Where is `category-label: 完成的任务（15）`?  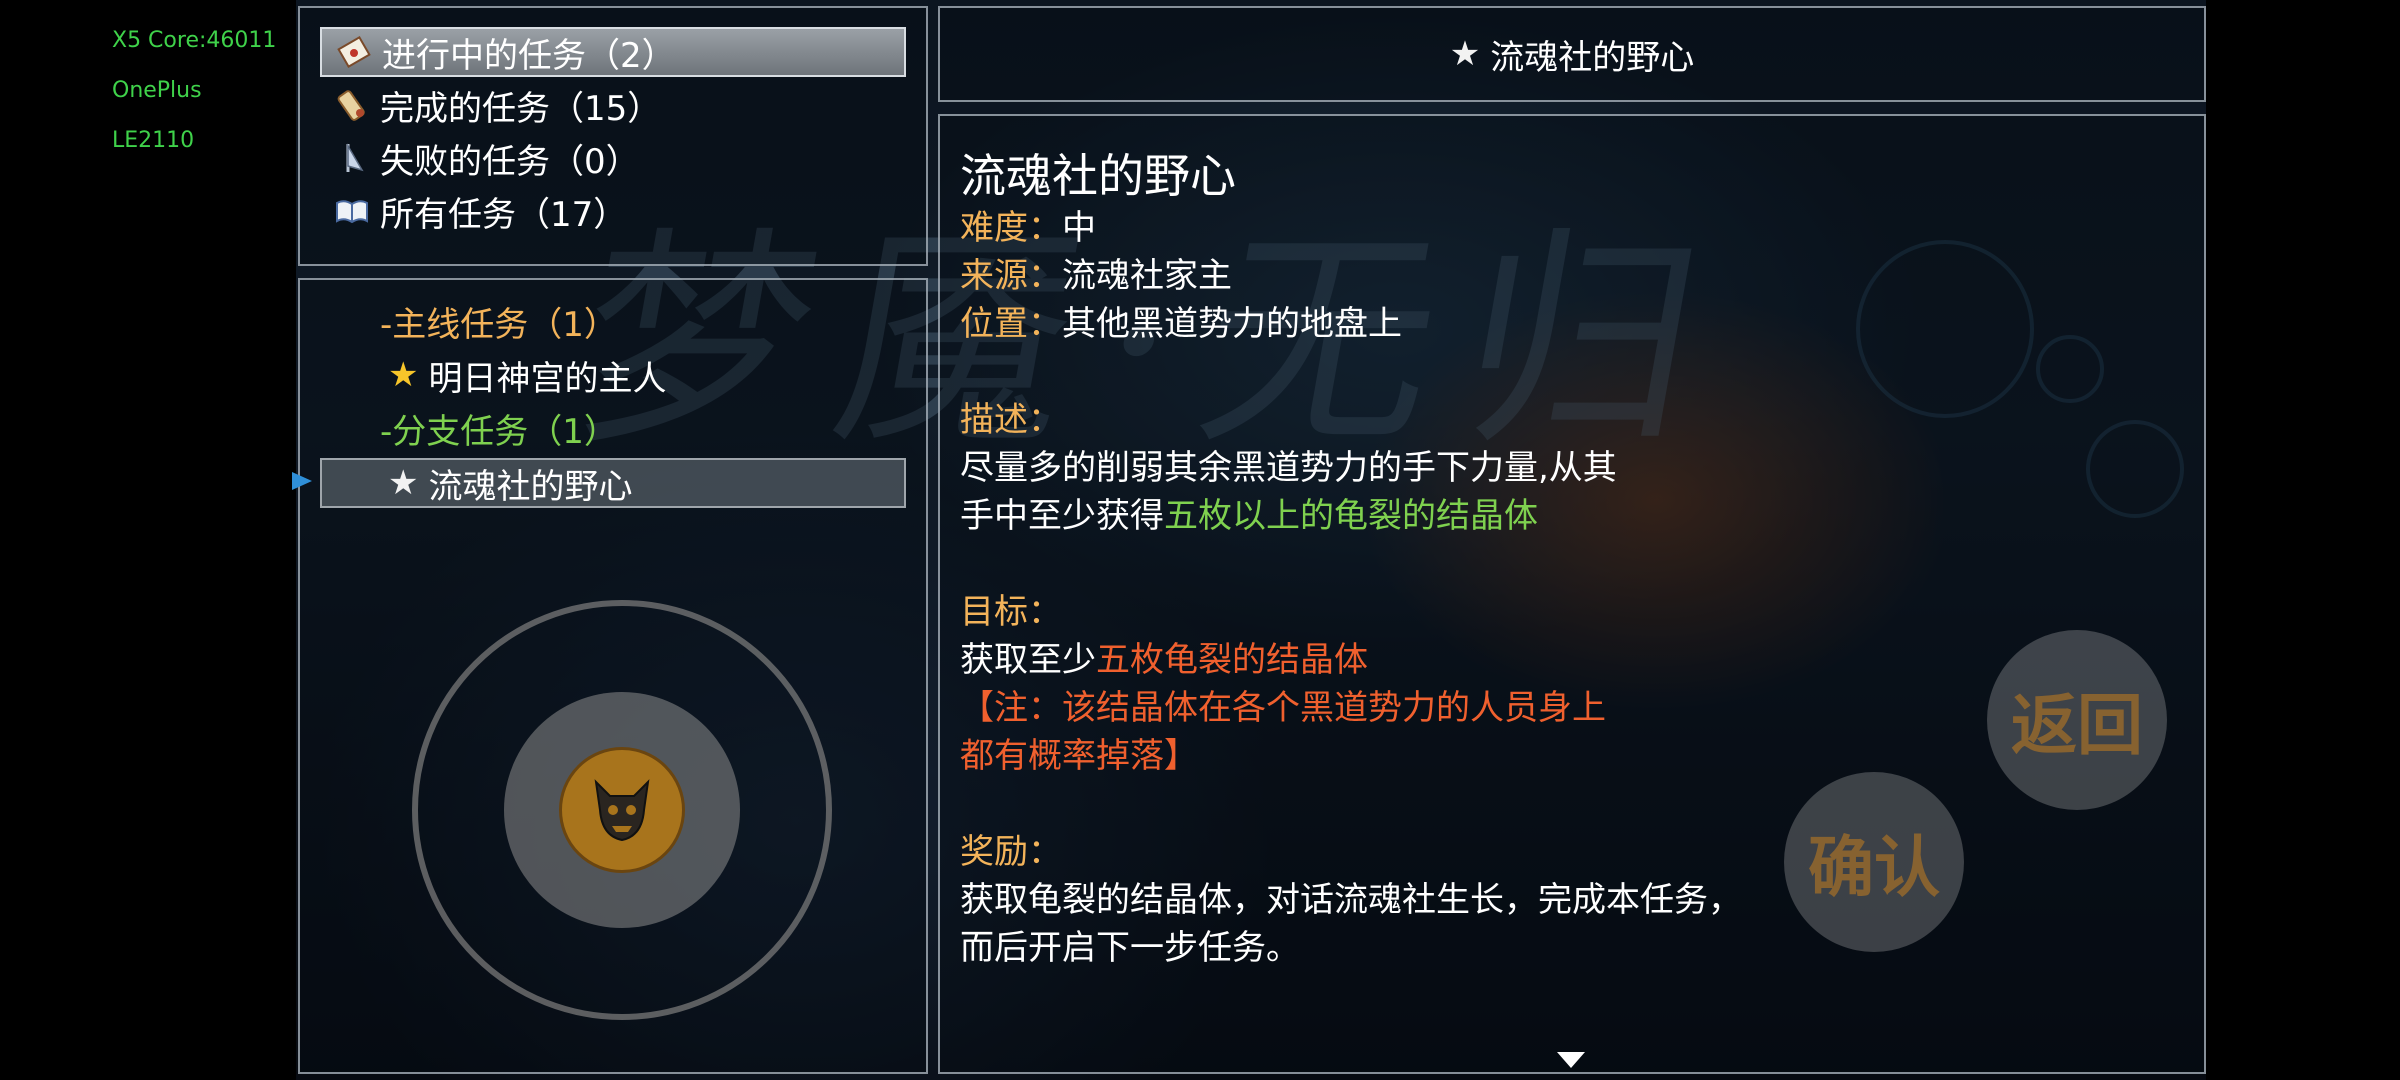
category-label: 完成的任务（15） is located at coordinates (521, 108).